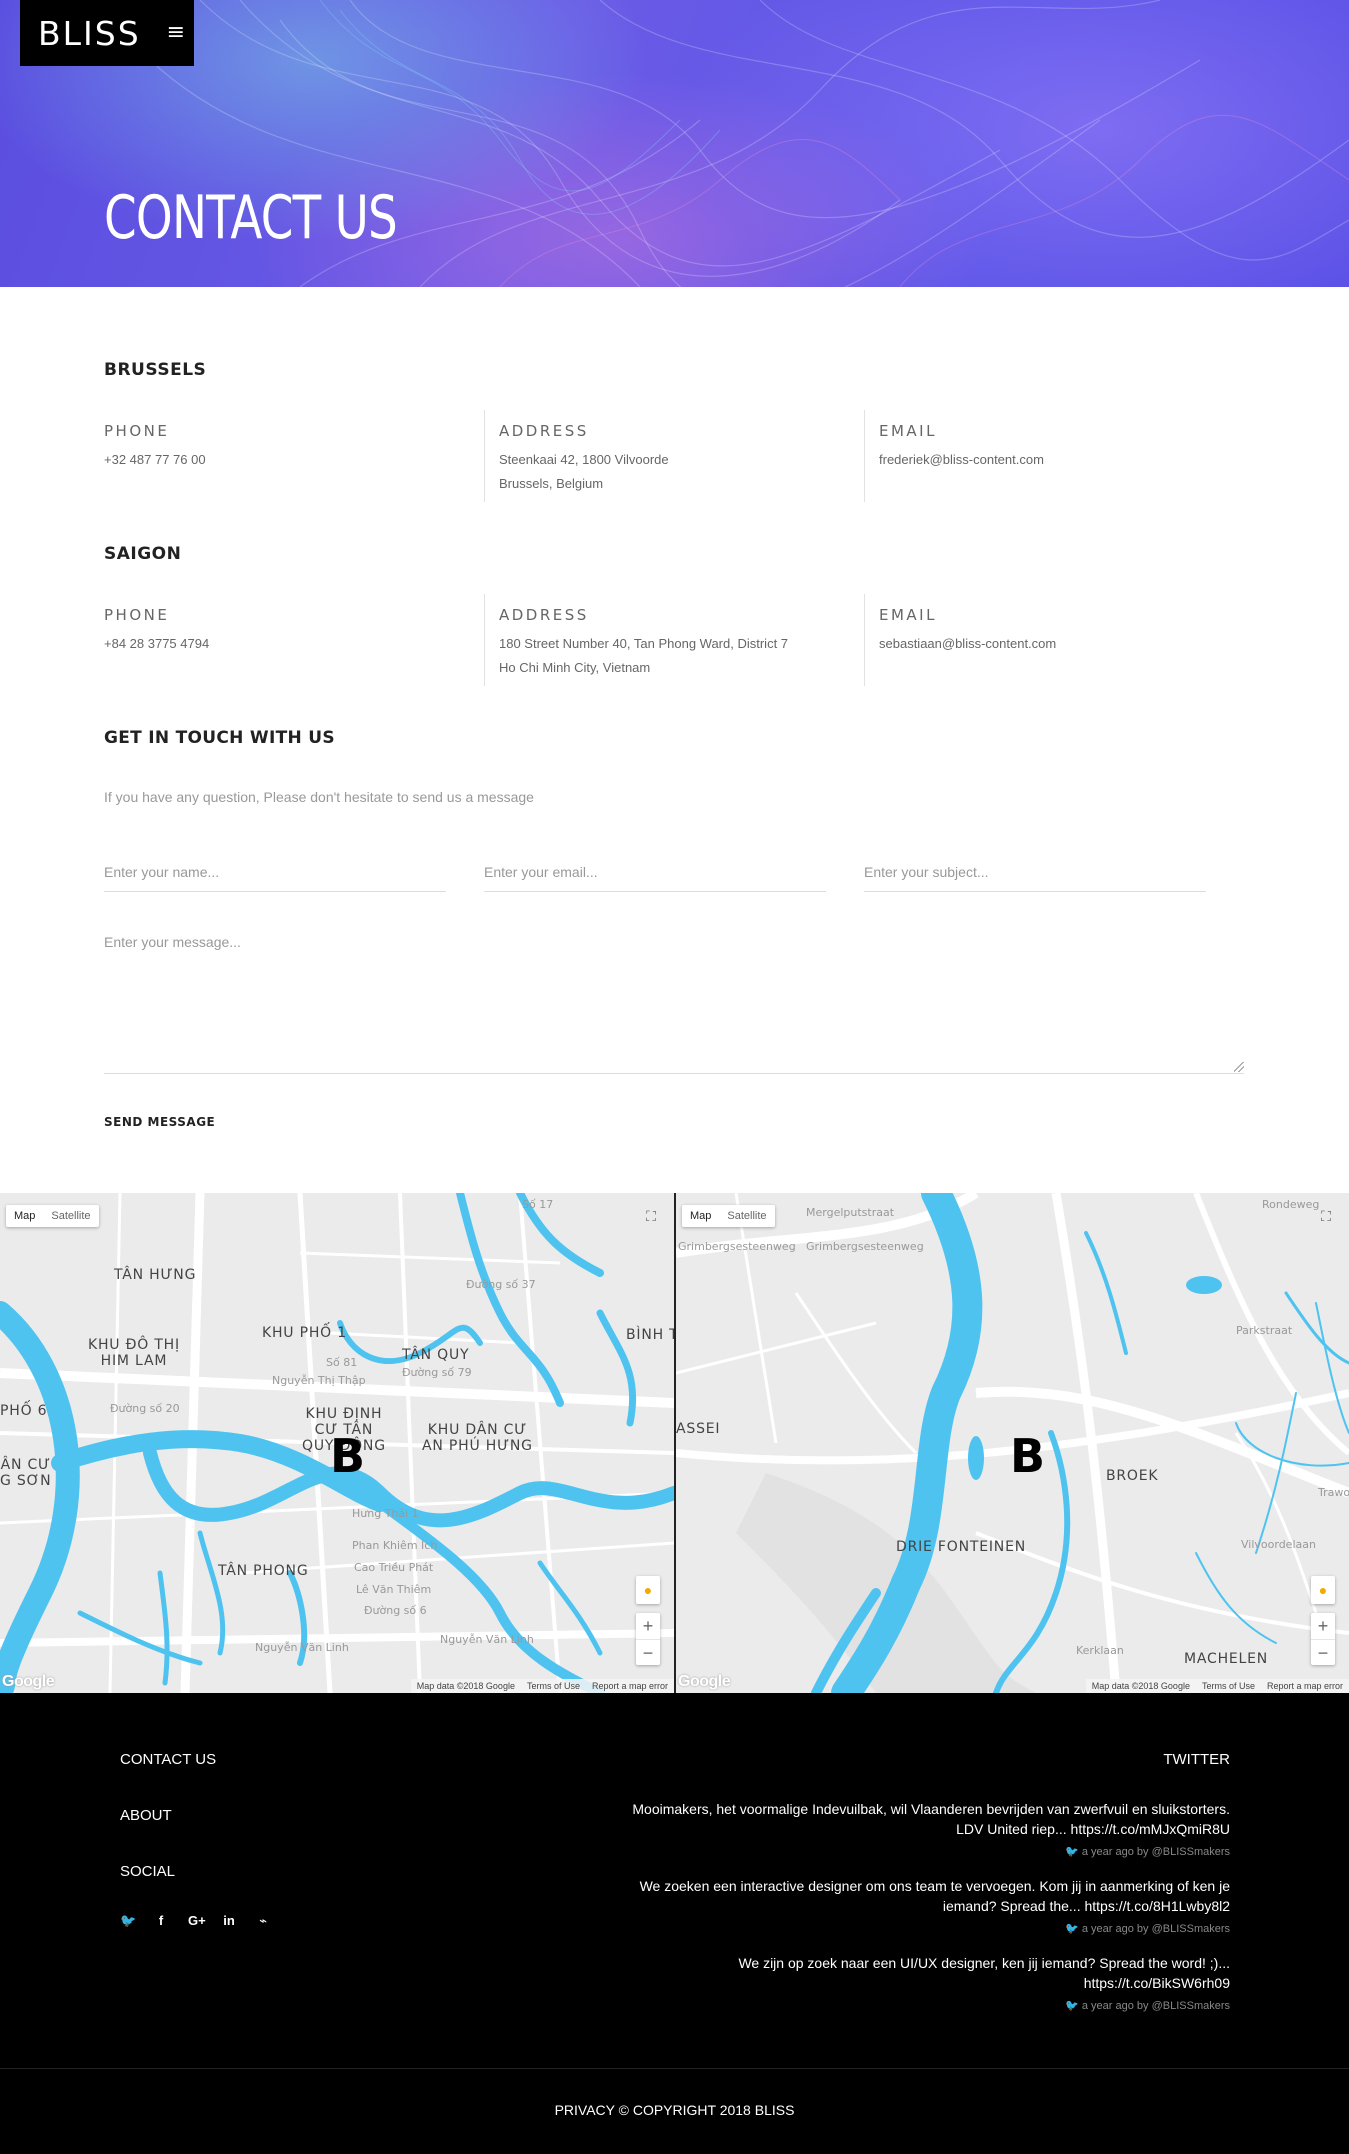 This screenshot has width=1349, height=2154. Describe the element at coordinates (674, 143) in the screenshot. I see `hero-banner: BLISS ≡ CONTACT US` at that location.